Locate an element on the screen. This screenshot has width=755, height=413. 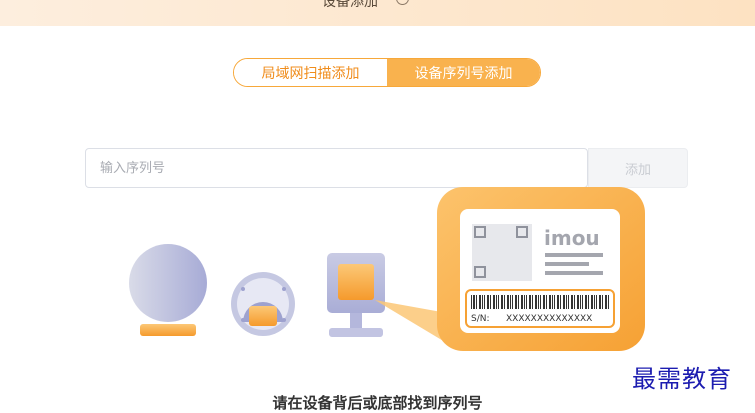
camera-ball-device-icon is located at coordinates (168, 290).